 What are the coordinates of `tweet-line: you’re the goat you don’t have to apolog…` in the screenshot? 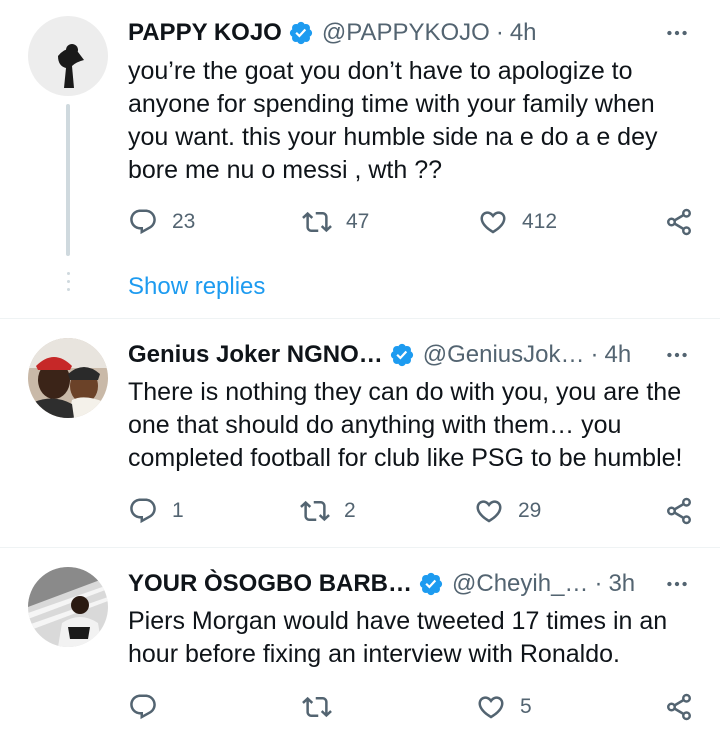 It's located at (380, 71).